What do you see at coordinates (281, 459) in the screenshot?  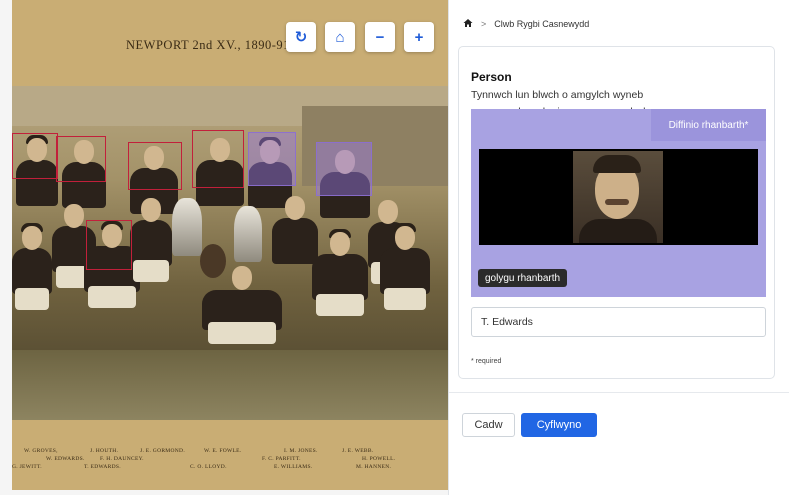 I see `caption-name: F. C. PARFITT.` at bounding box center [281, 459].